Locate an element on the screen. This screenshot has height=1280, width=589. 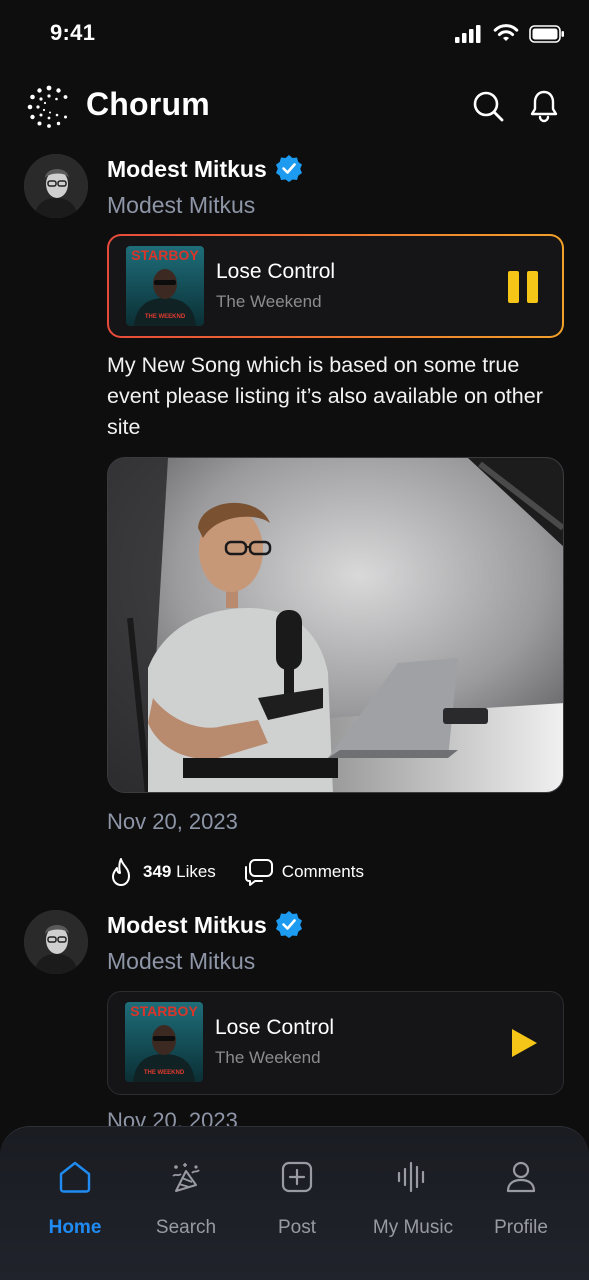
nav-post: Post is located at coordinates (297, 1198).